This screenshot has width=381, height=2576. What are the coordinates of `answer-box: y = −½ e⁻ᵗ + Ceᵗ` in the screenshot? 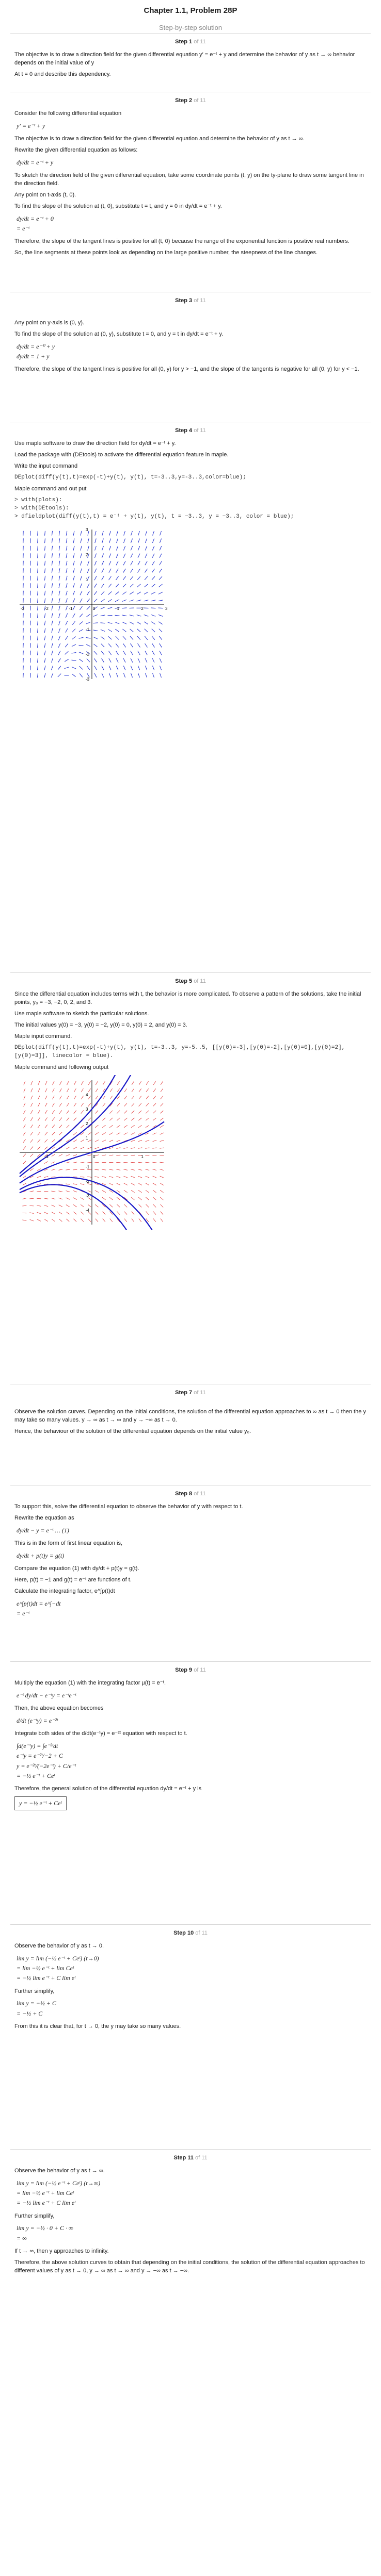 It's located at (40, 1803).